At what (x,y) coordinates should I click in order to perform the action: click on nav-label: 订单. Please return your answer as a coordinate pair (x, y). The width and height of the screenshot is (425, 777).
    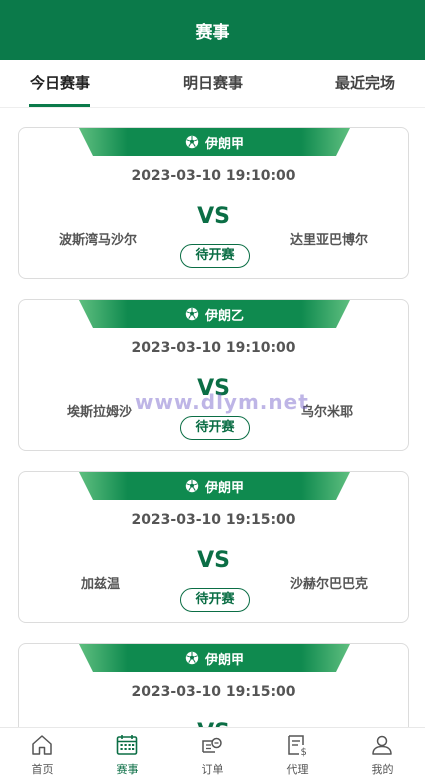
    Looking at the image, I should click on (212, 769).